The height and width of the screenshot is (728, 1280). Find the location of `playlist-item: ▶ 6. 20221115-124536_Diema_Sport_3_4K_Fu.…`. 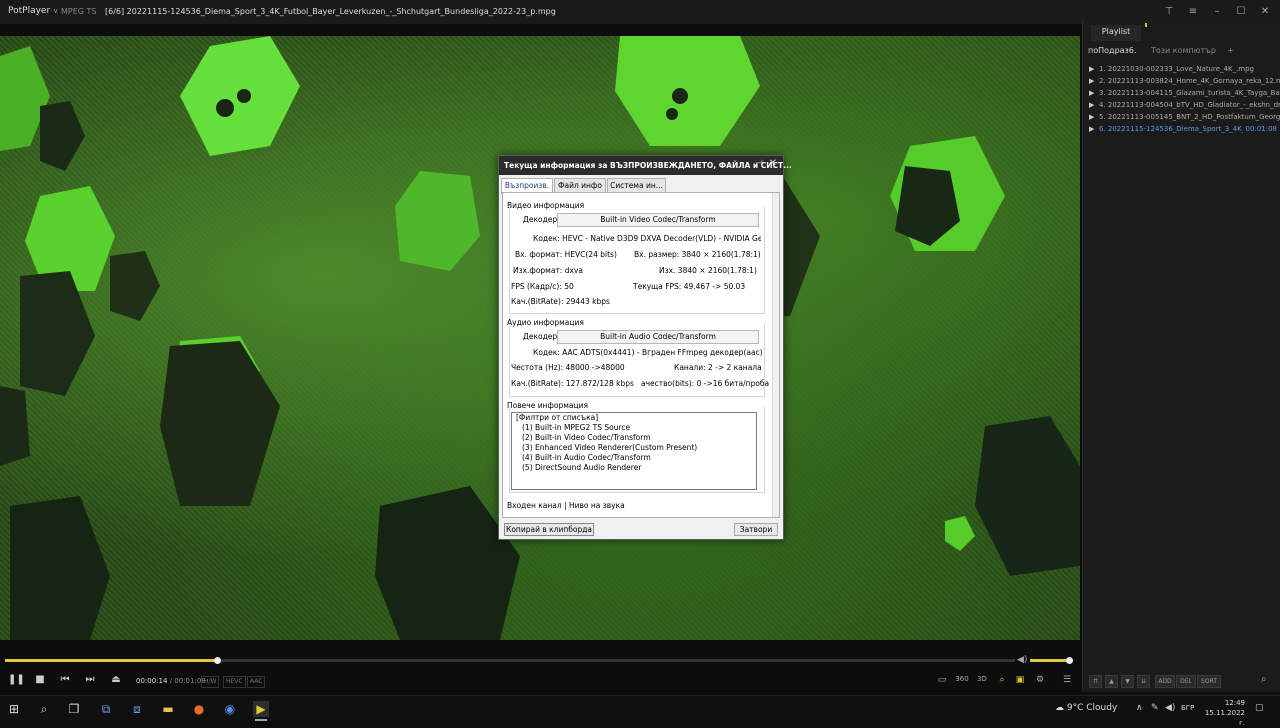

playlist-item: ▶ 6. 20221115-124536_Diema_Sport_3_4K_Fu.… is located at coordinates (1181, 129).